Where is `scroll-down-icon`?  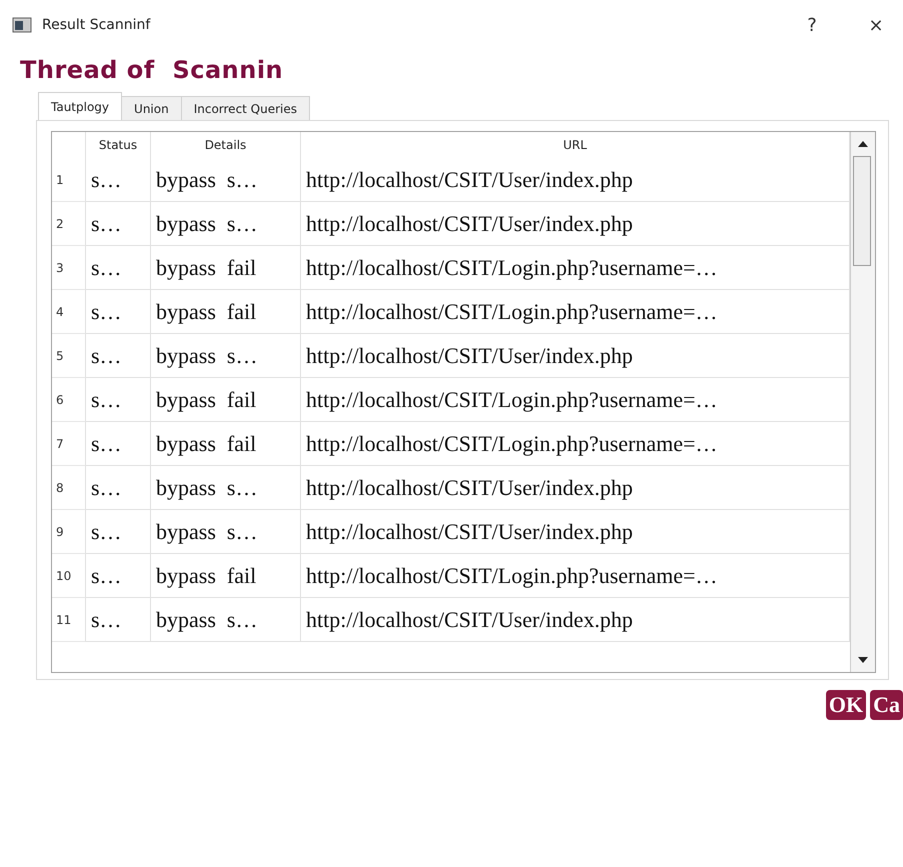
scroll-down-icon is located at coordinates (863, 660).